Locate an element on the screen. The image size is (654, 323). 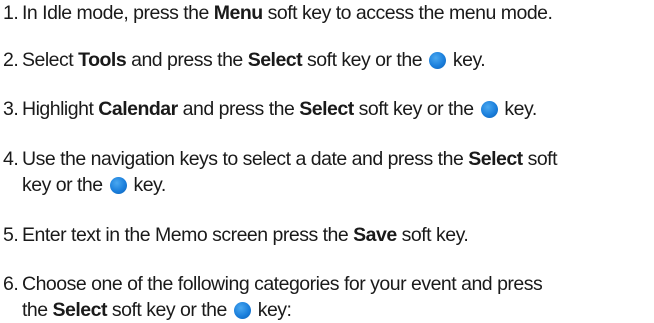
step-text-run: Enter text in the Memo screen press the is located at coordinates (188, 235).